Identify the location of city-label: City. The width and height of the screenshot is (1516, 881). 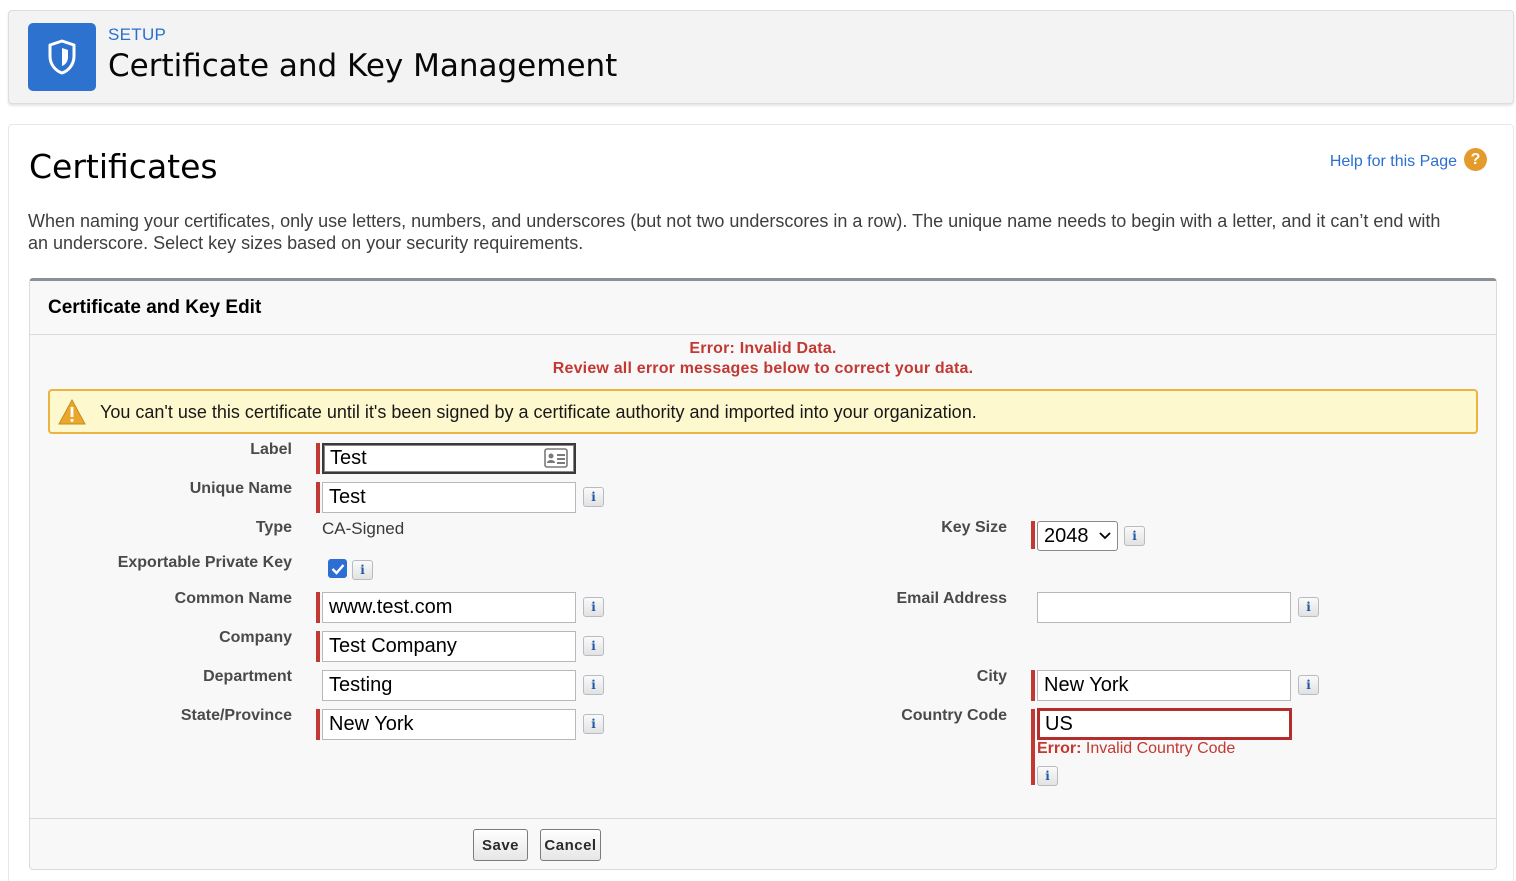
(991, 676).